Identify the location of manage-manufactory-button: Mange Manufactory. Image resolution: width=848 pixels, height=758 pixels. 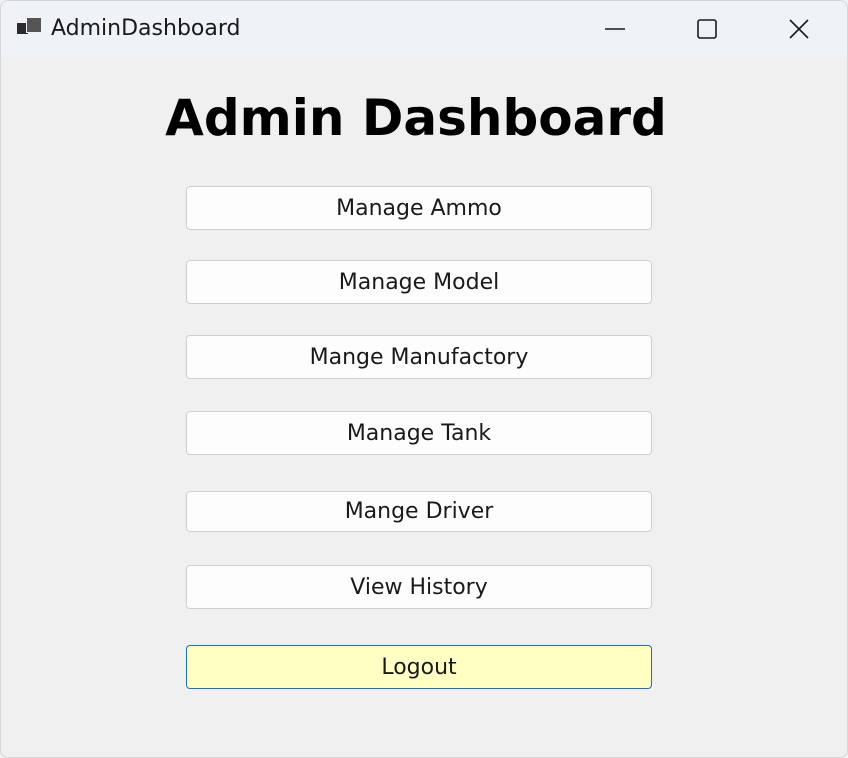
(419, 357).